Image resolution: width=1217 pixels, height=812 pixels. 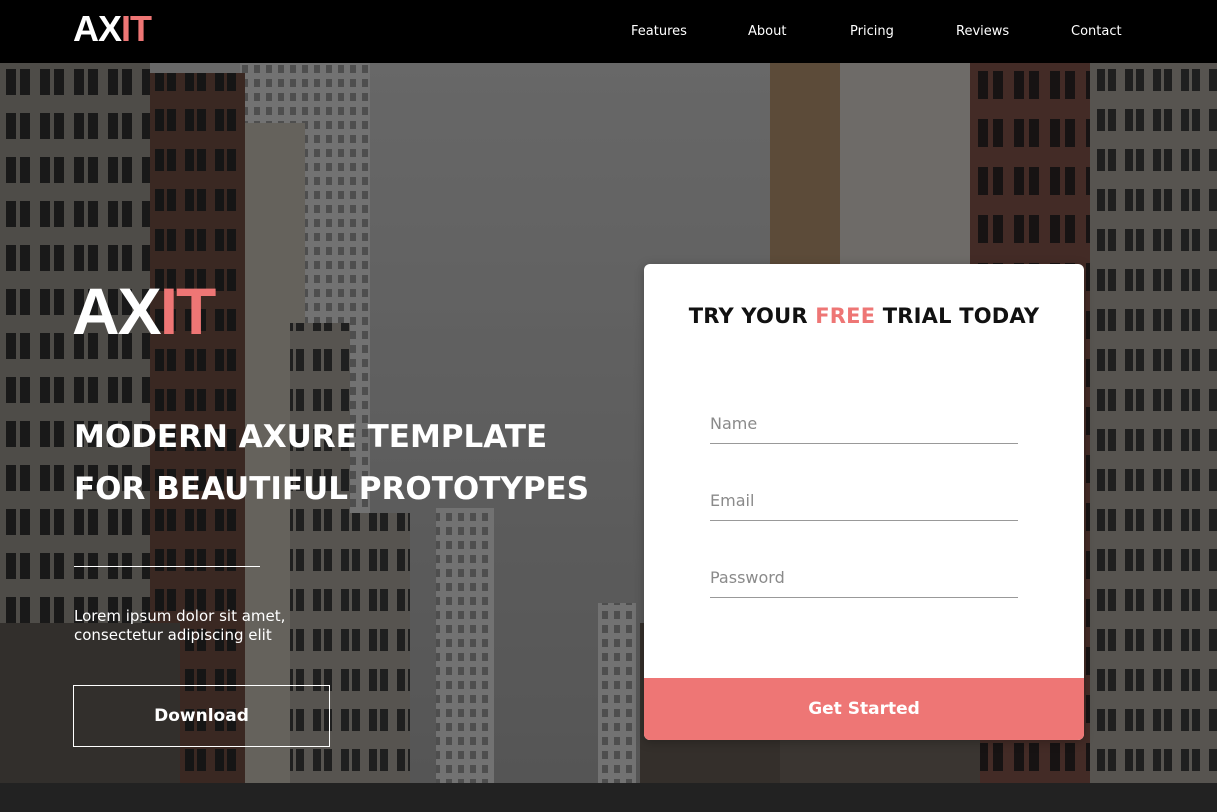 I want to click on signup-title-part2: TRIAL TODAY, so click(x=957, y=316).